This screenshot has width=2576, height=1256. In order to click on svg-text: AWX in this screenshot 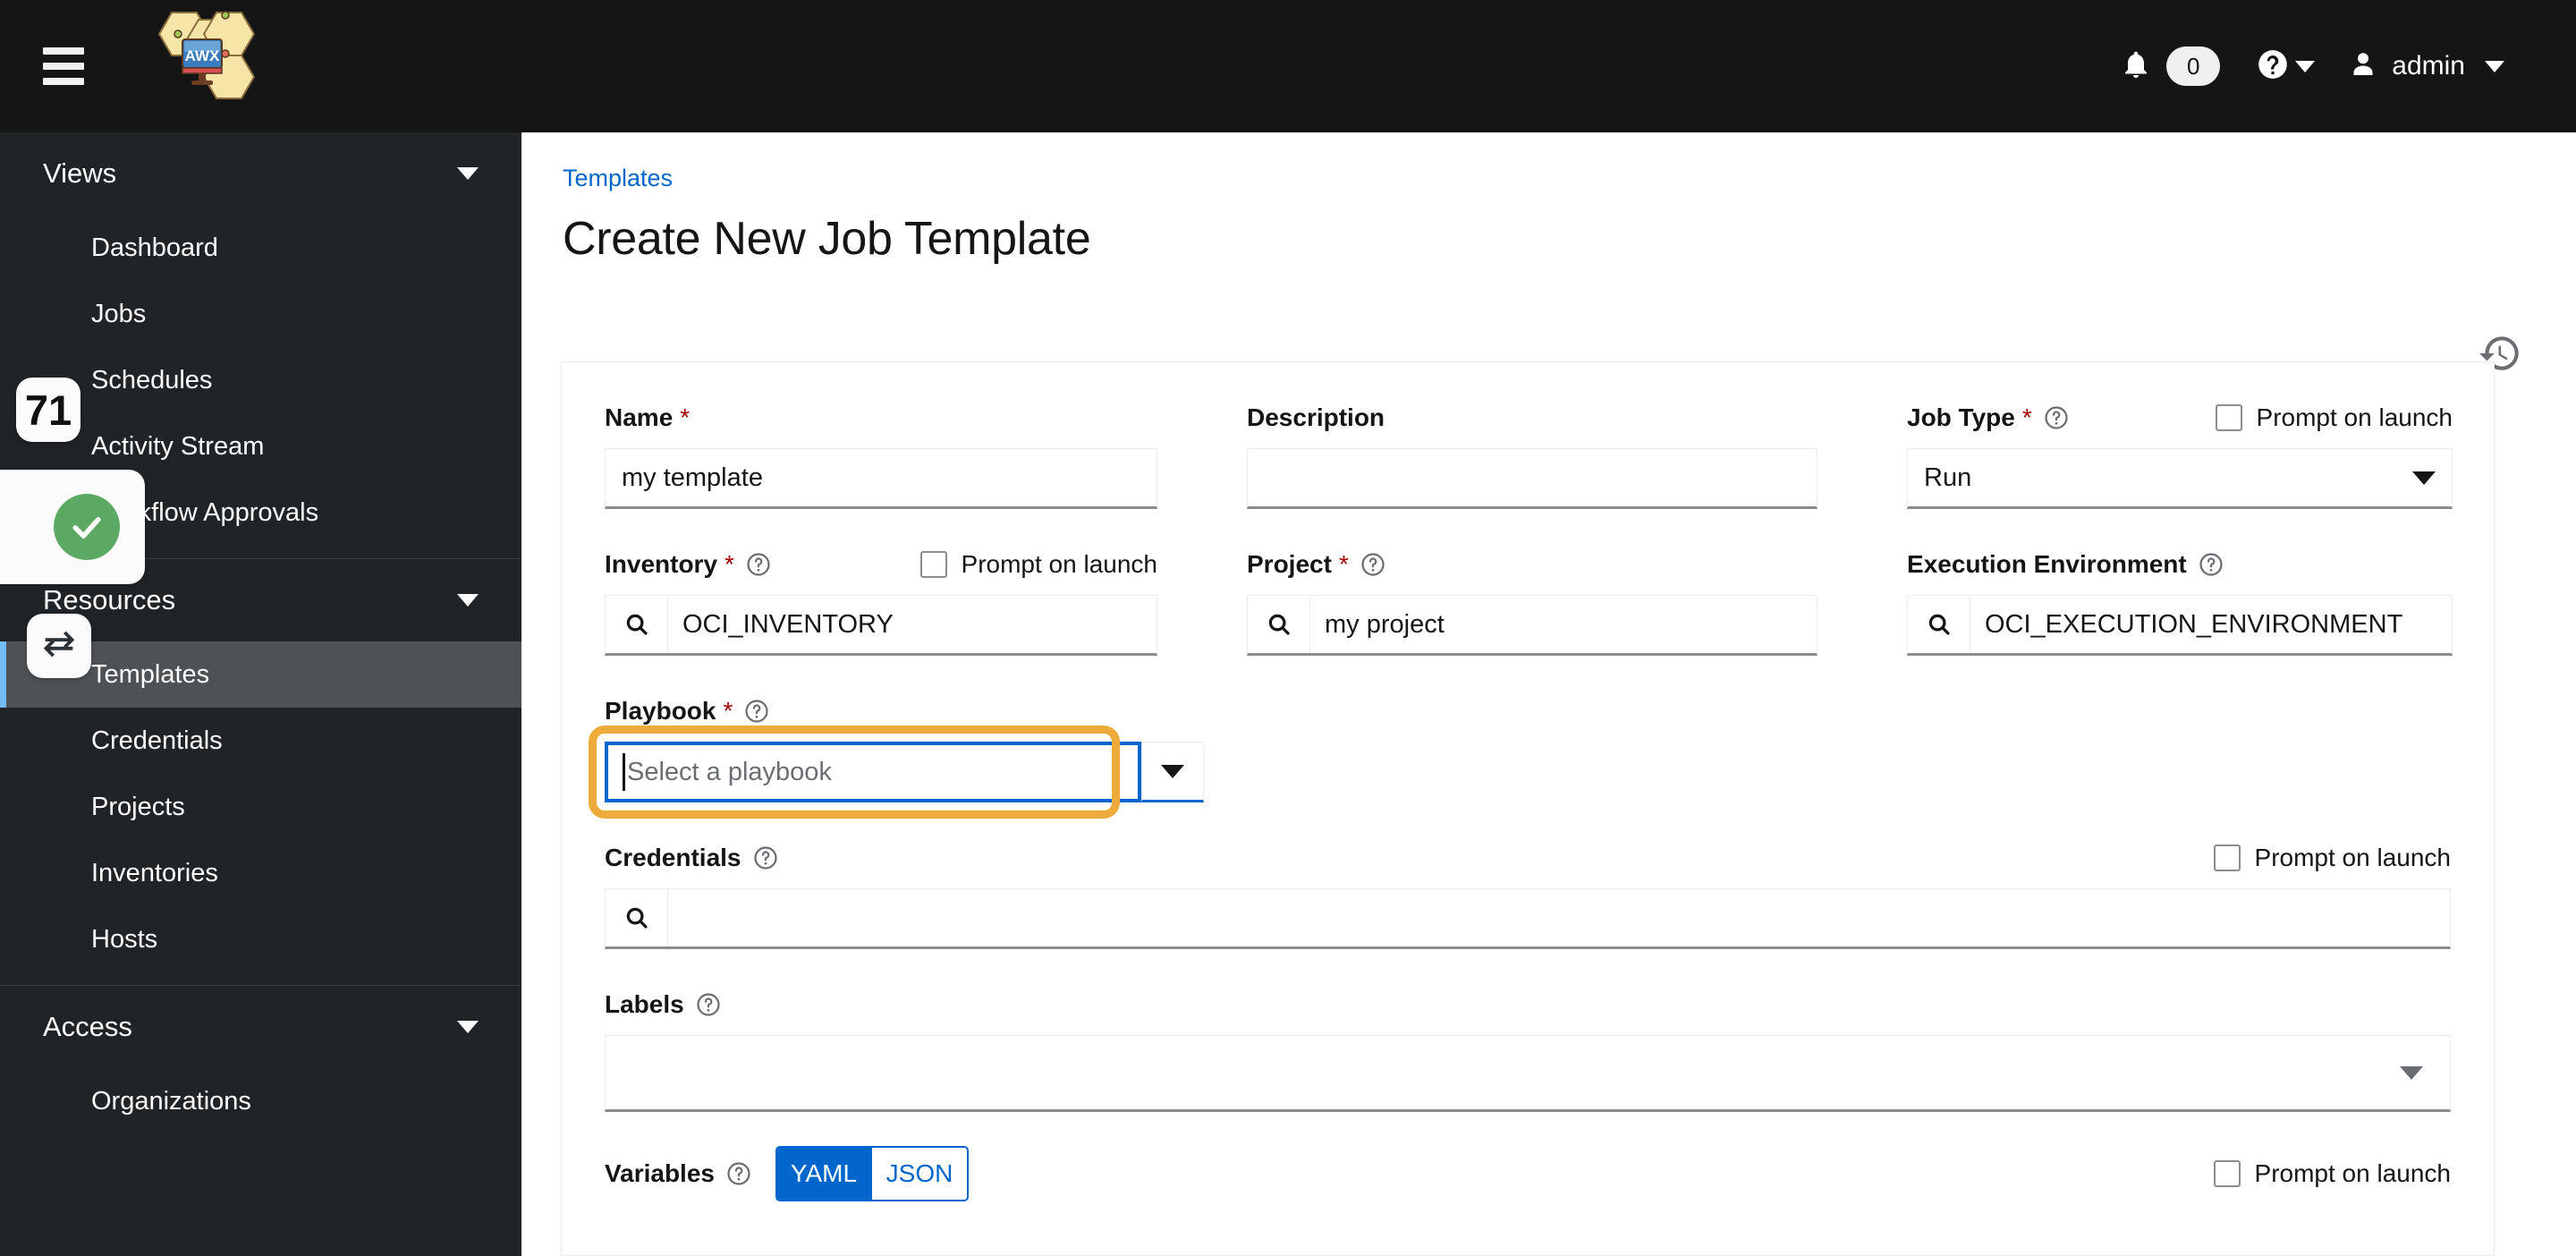, I will do `click(202, 55)`.